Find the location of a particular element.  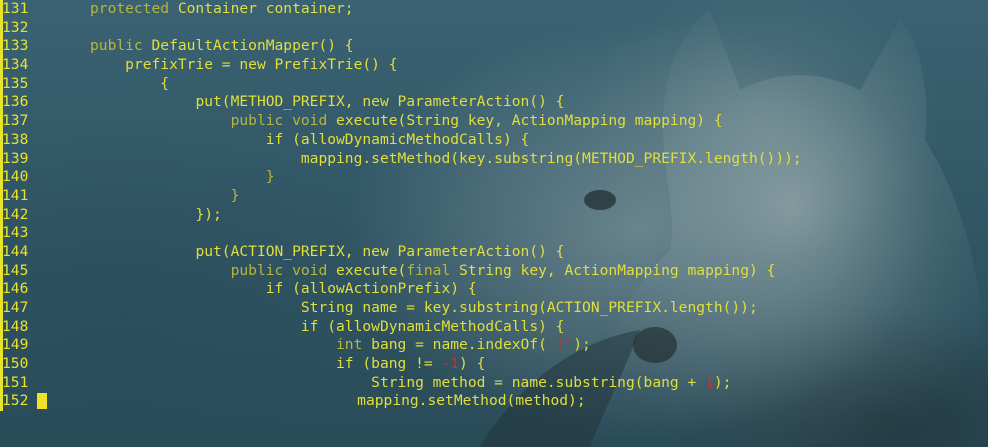

code-line: 149 int bang = name.indexOf('!'); is located at coordinates (494, 345).